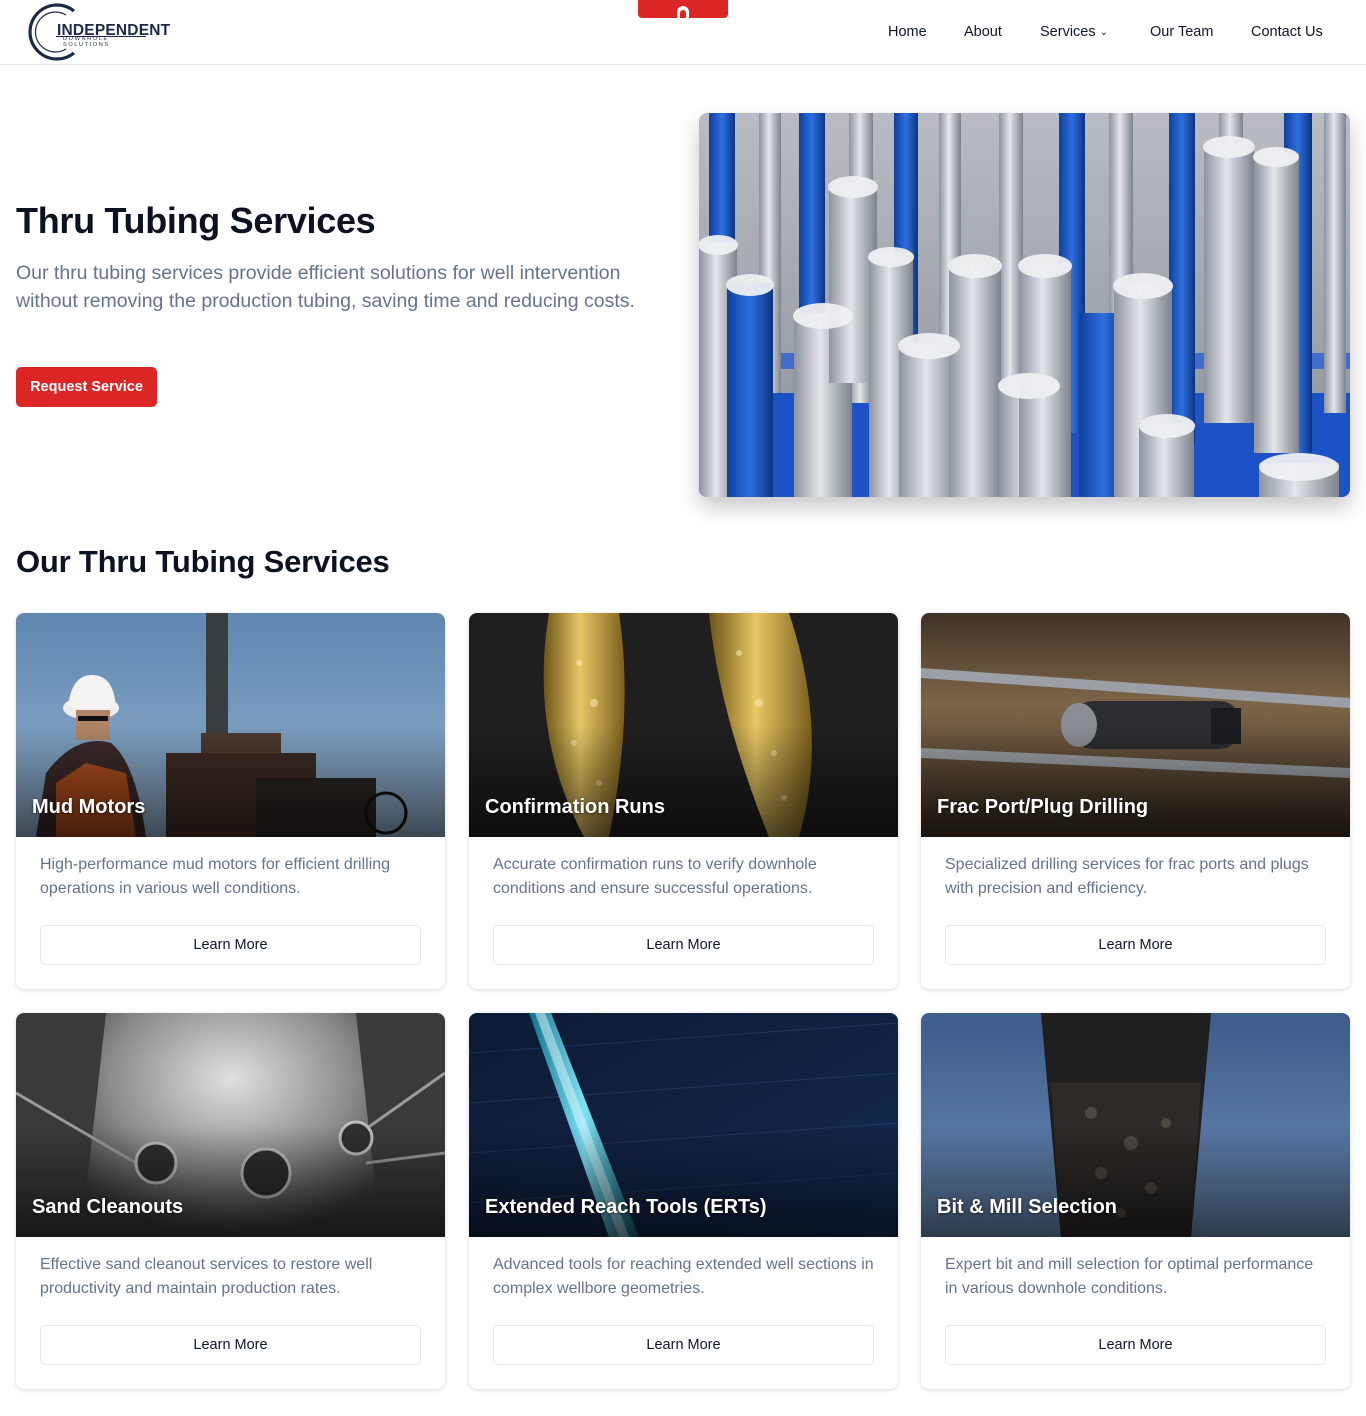 Image resolution: width=1366 pixels, height=1416 pixels. I want to click on logo-tagline: DOWNHOLE SOLUTIONS, so click(86, 42).